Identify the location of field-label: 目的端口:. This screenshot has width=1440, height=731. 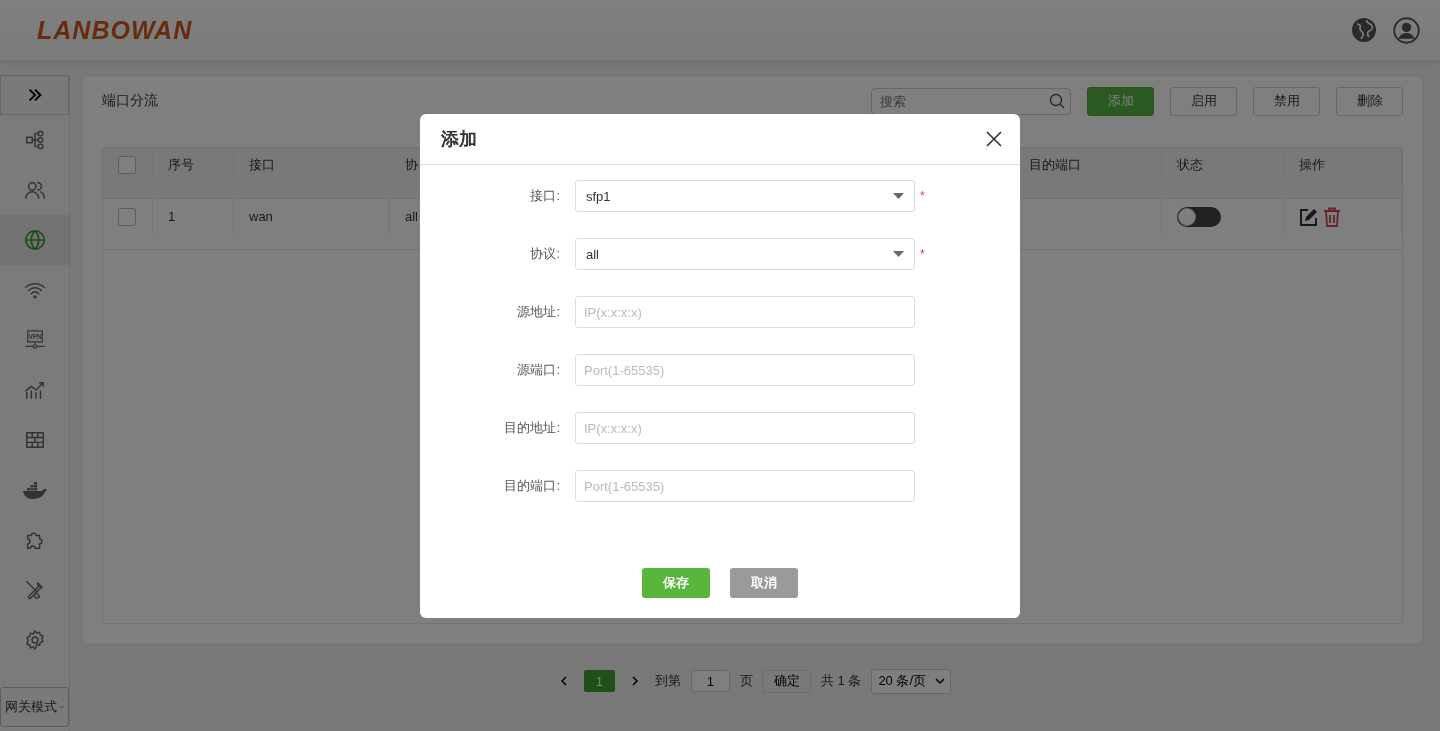
(532, 486).